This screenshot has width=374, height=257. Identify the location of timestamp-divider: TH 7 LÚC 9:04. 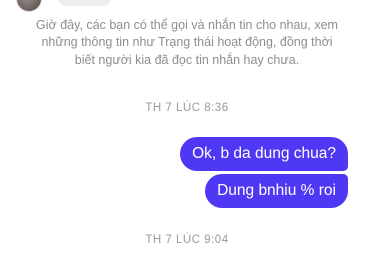
(187, 240).